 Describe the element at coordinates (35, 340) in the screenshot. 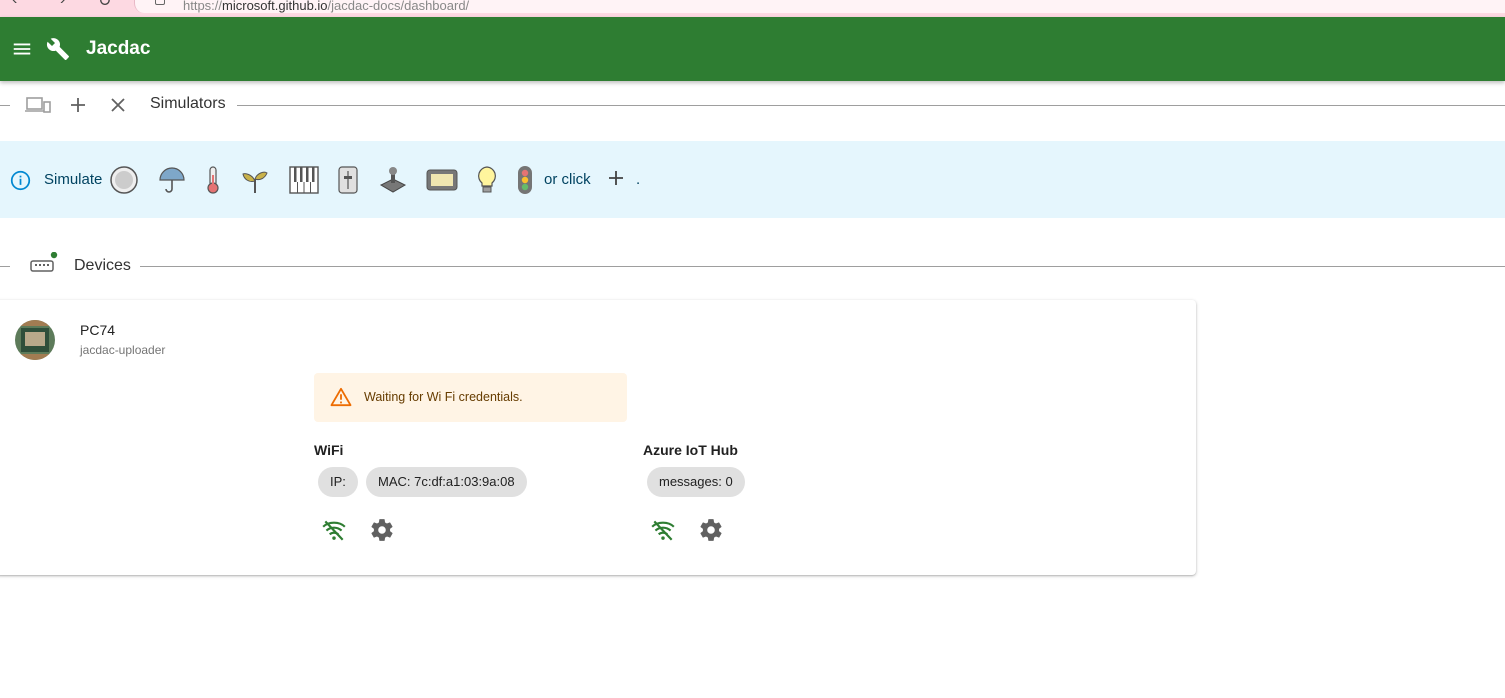

I see `device-avatar` at that location.